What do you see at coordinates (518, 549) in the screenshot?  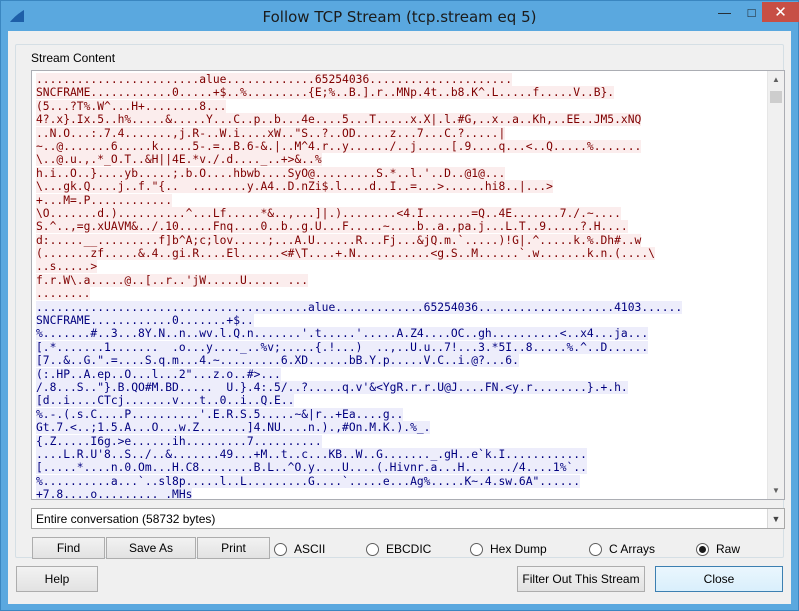 I see `radio-label-hex-dump: Hex Dump` at bounding box center [518, 549].